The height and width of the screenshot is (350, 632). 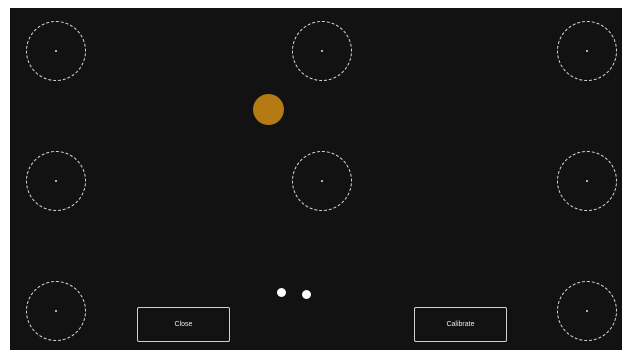 What do you see at coordinates (306, 294) in the screenshot?
I see `right-eye-icon` at bounding box center [306, 294].